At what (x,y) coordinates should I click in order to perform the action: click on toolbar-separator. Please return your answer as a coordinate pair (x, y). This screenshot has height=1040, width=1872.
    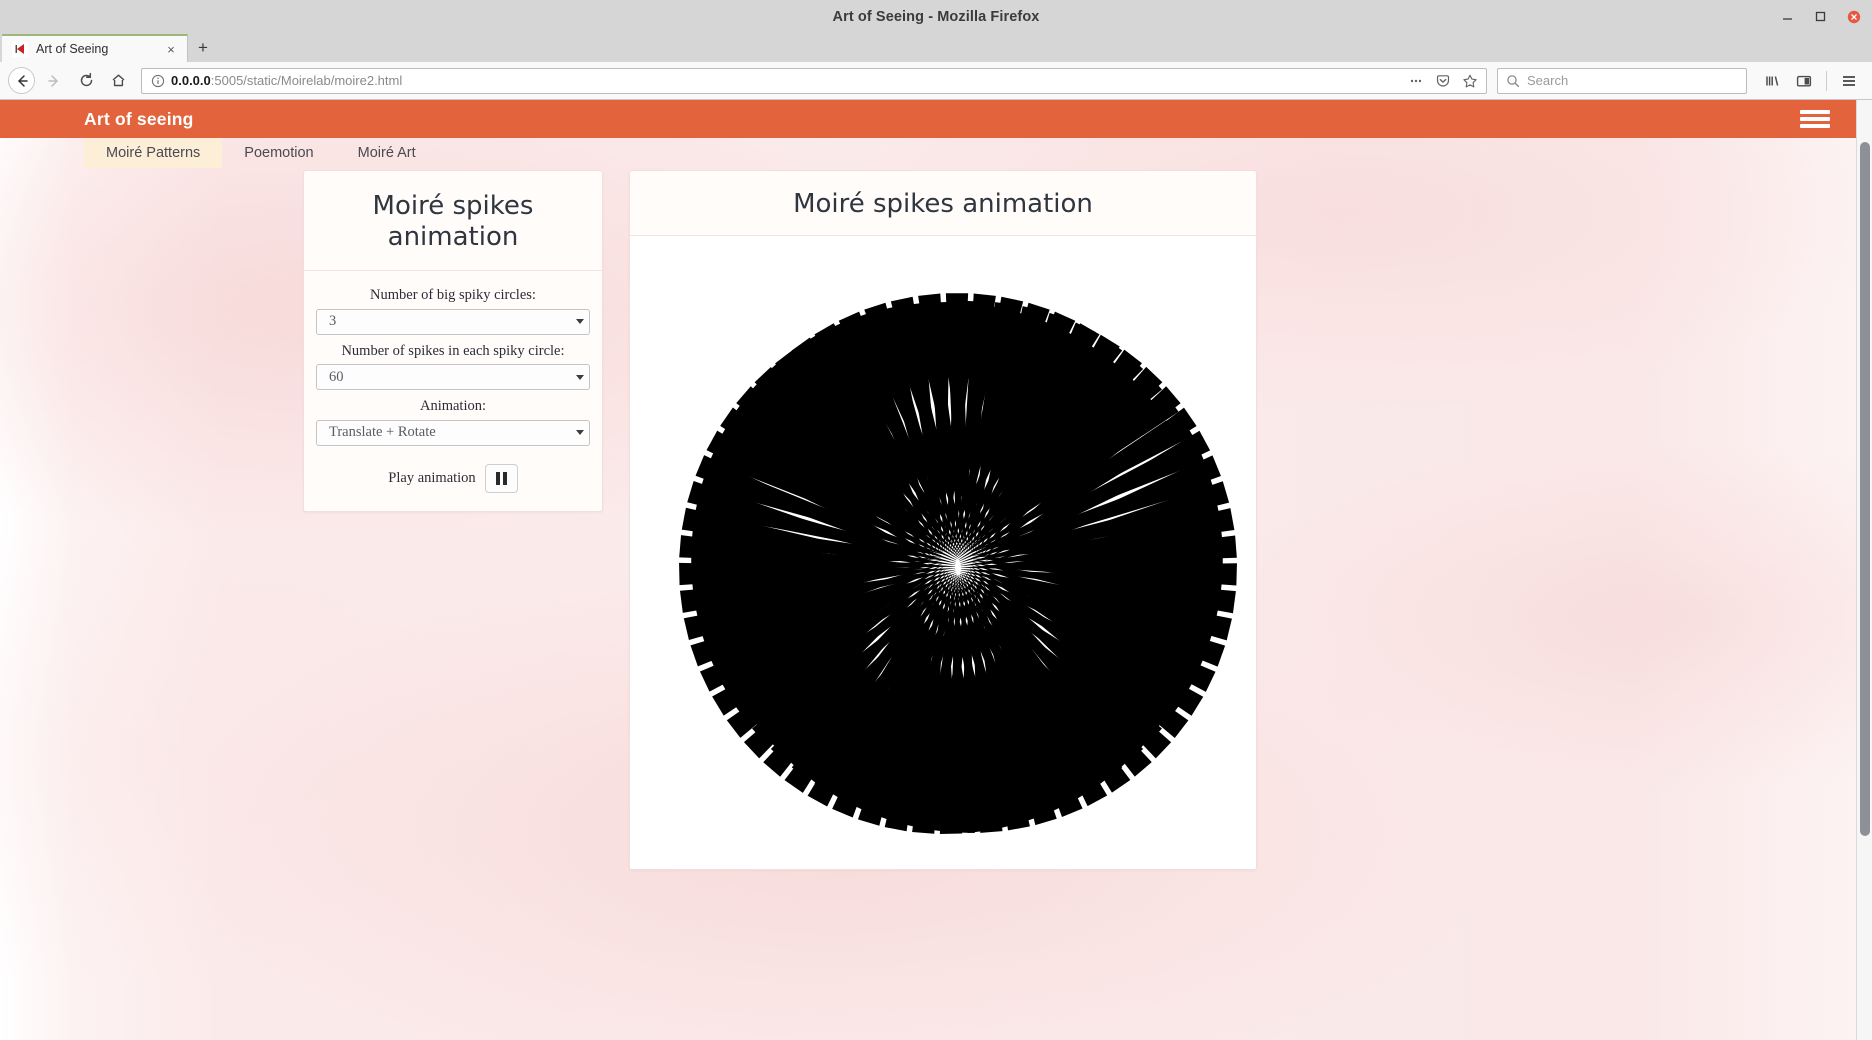
    Looking at the image, I should click on (1826, 80).